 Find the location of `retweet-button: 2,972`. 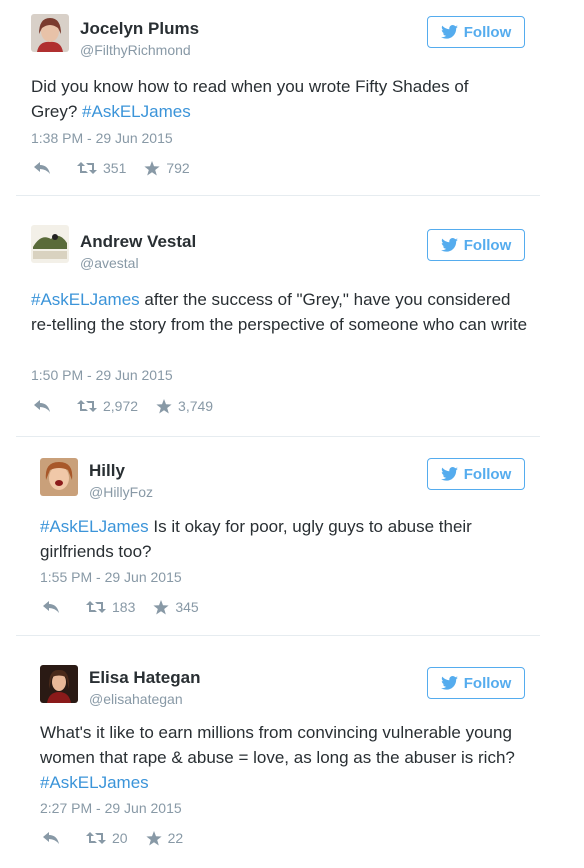

retweet-button: 2,972 is located at coordinates (107, 406).